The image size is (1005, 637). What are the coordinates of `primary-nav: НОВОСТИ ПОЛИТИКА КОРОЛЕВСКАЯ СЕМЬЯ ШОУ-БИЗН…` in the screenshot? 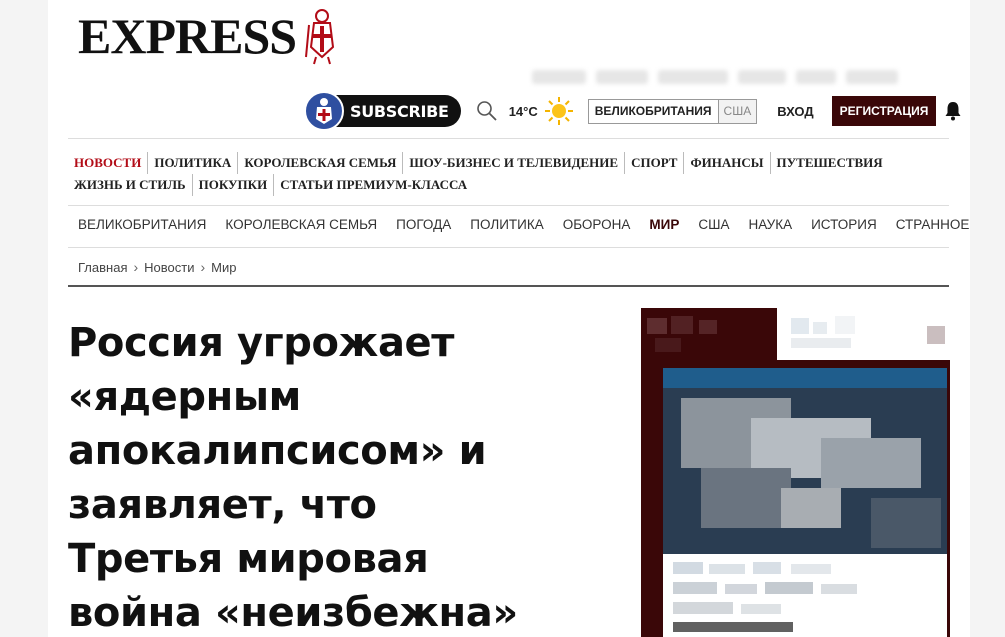 It's located at (509, 174).